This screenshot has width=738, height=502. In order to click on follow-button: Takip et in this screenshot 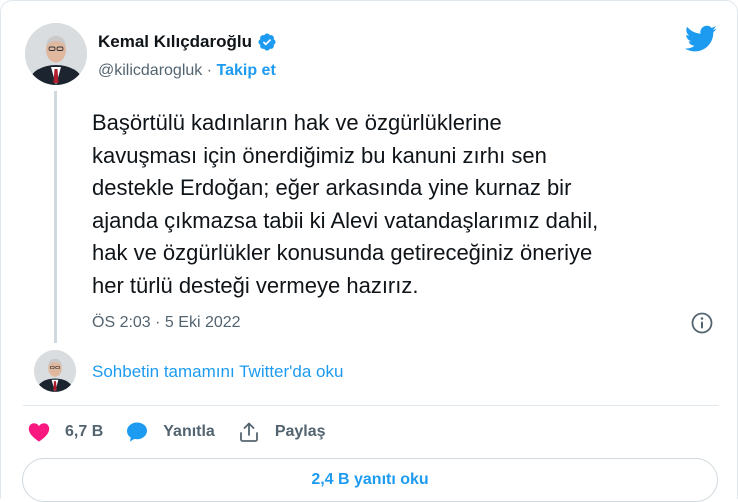, I will do `click(246, 70)`.